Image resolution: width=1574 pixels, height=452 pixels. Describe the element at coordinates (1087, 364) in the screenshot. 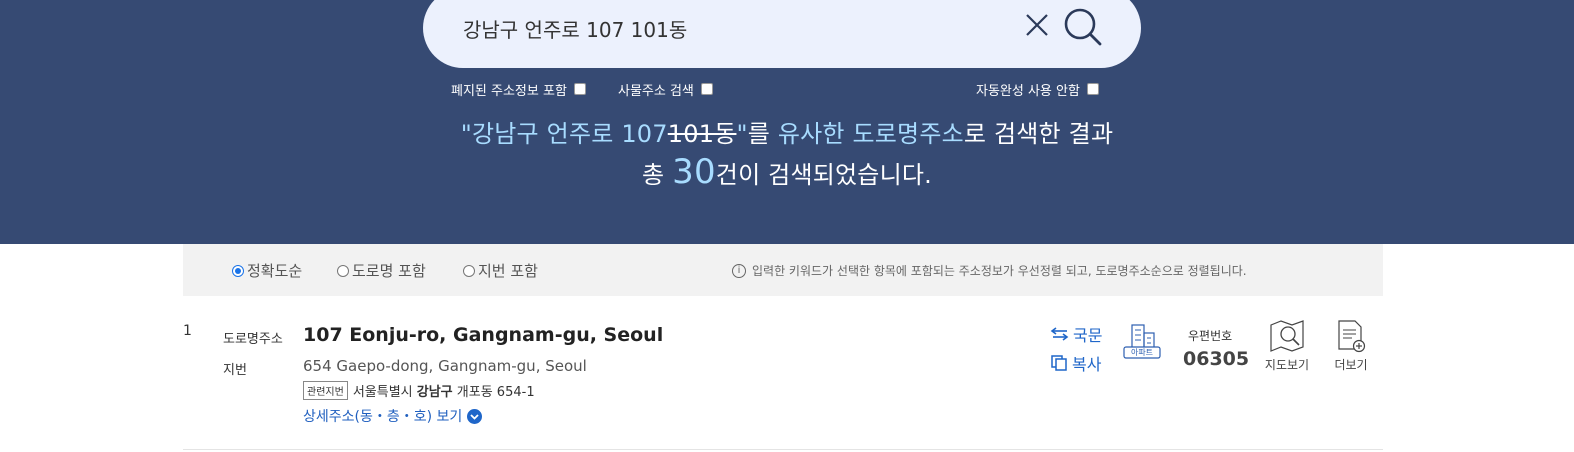

I see `copy-label: 복사` at that location.